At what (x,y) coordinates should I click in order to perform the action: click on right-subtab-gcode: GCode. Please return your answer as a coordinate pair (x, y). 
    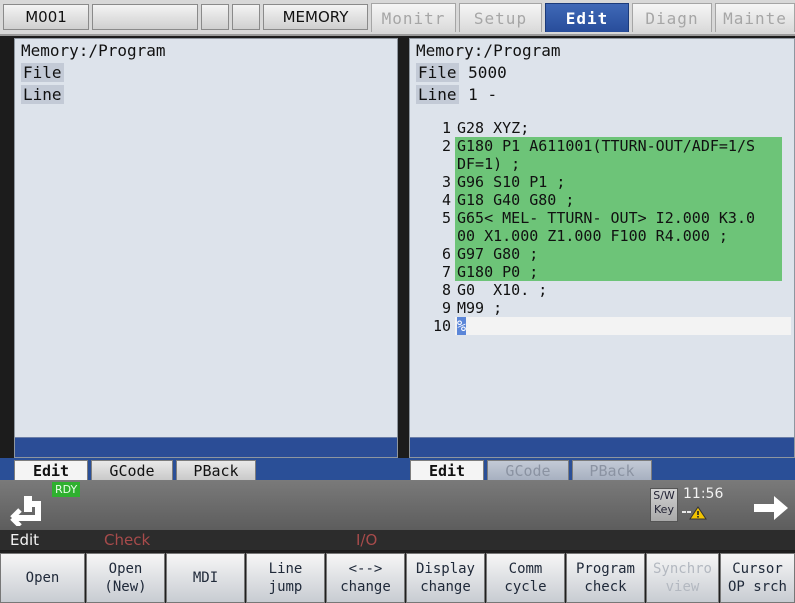
    Looking at the image, I should click on (528, 470).